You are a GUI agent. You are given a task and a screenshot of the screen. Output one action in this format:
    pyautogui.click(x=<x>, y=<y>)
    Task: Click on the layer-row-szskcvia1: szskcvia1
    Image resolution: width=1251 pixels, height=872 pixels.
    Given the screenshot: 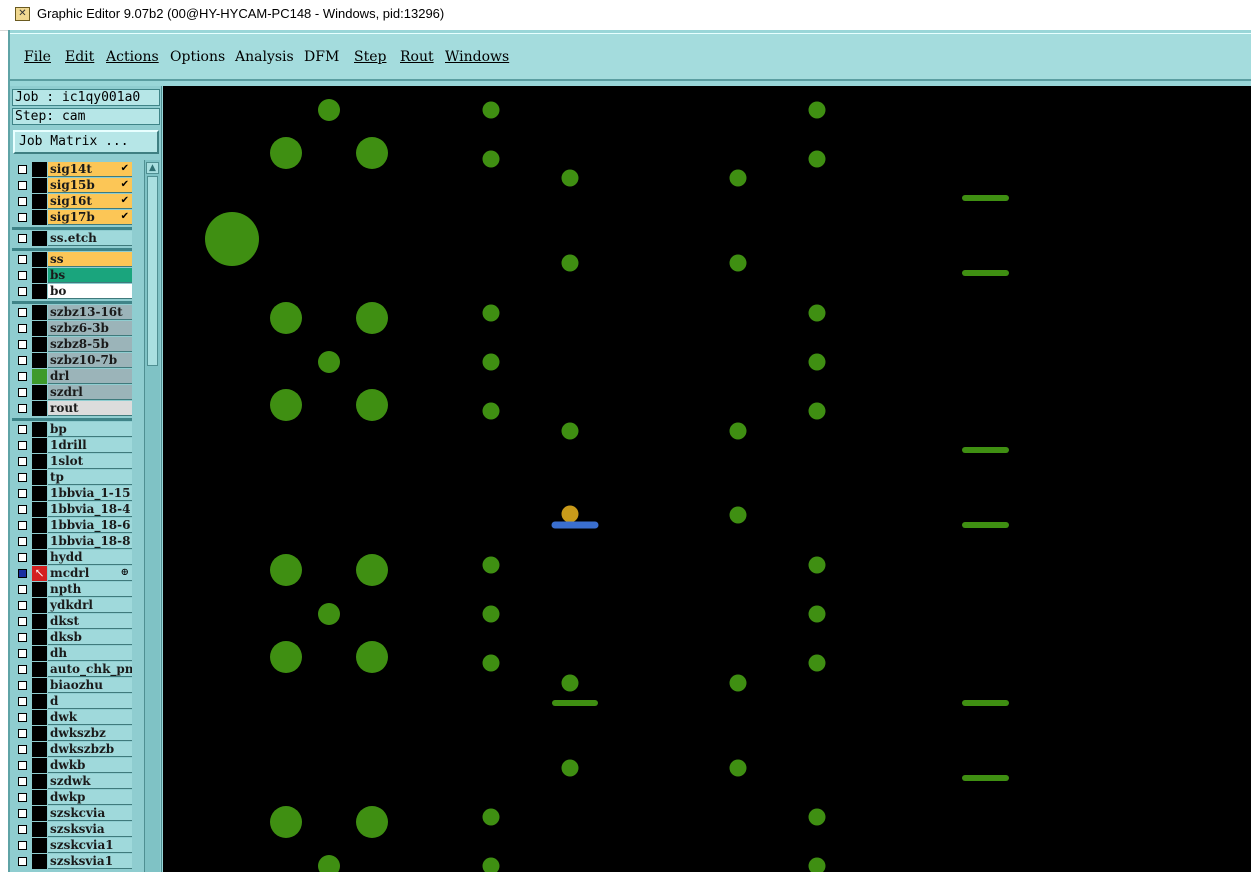 What is the action you would take?
    pyautogui.click(x=72, y=846)
    